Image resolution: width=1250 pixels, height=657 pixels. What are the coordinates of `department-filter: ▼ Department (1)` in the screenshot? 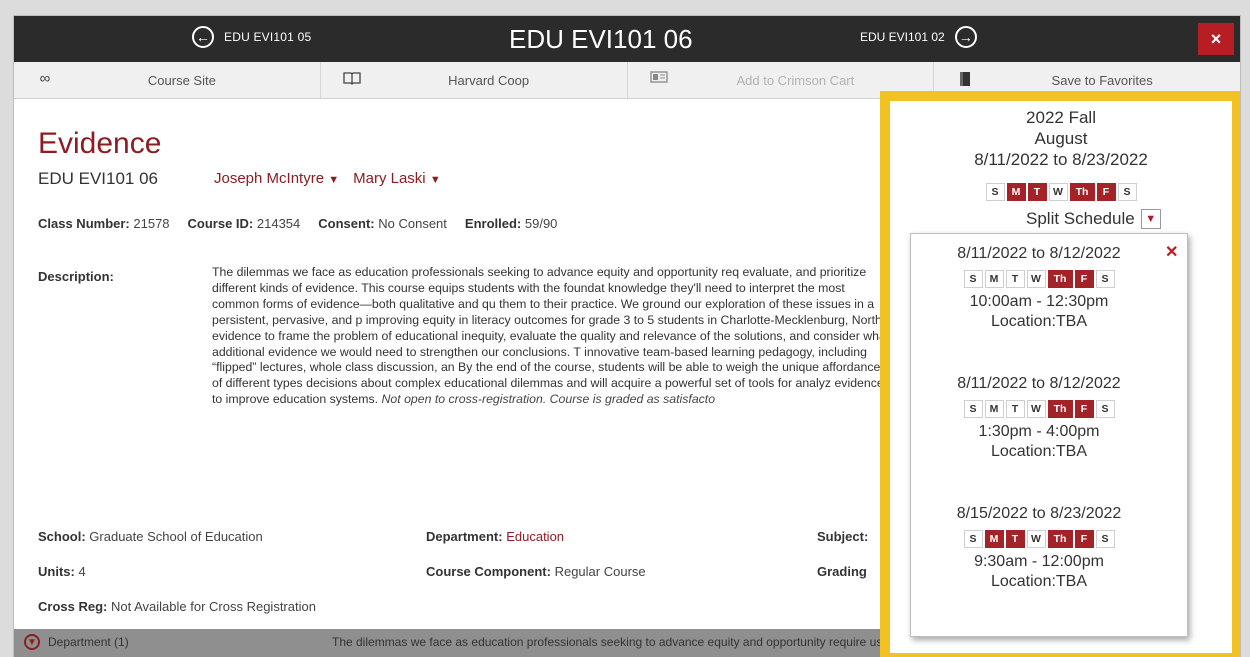 It's located at (76, 642).